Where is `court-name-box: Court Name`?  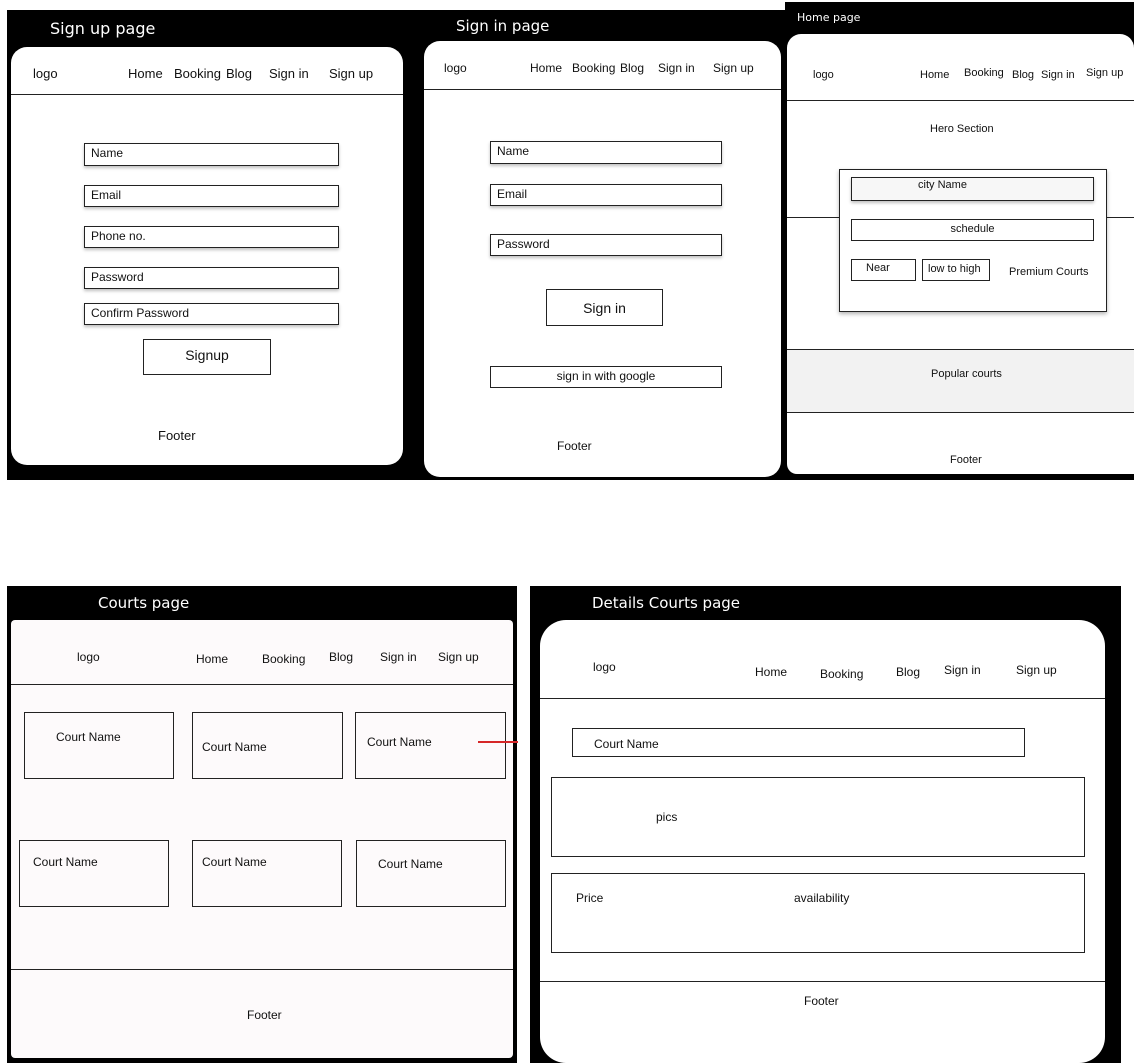
court-name-box: Court Name is located at coordinates (798, 742).